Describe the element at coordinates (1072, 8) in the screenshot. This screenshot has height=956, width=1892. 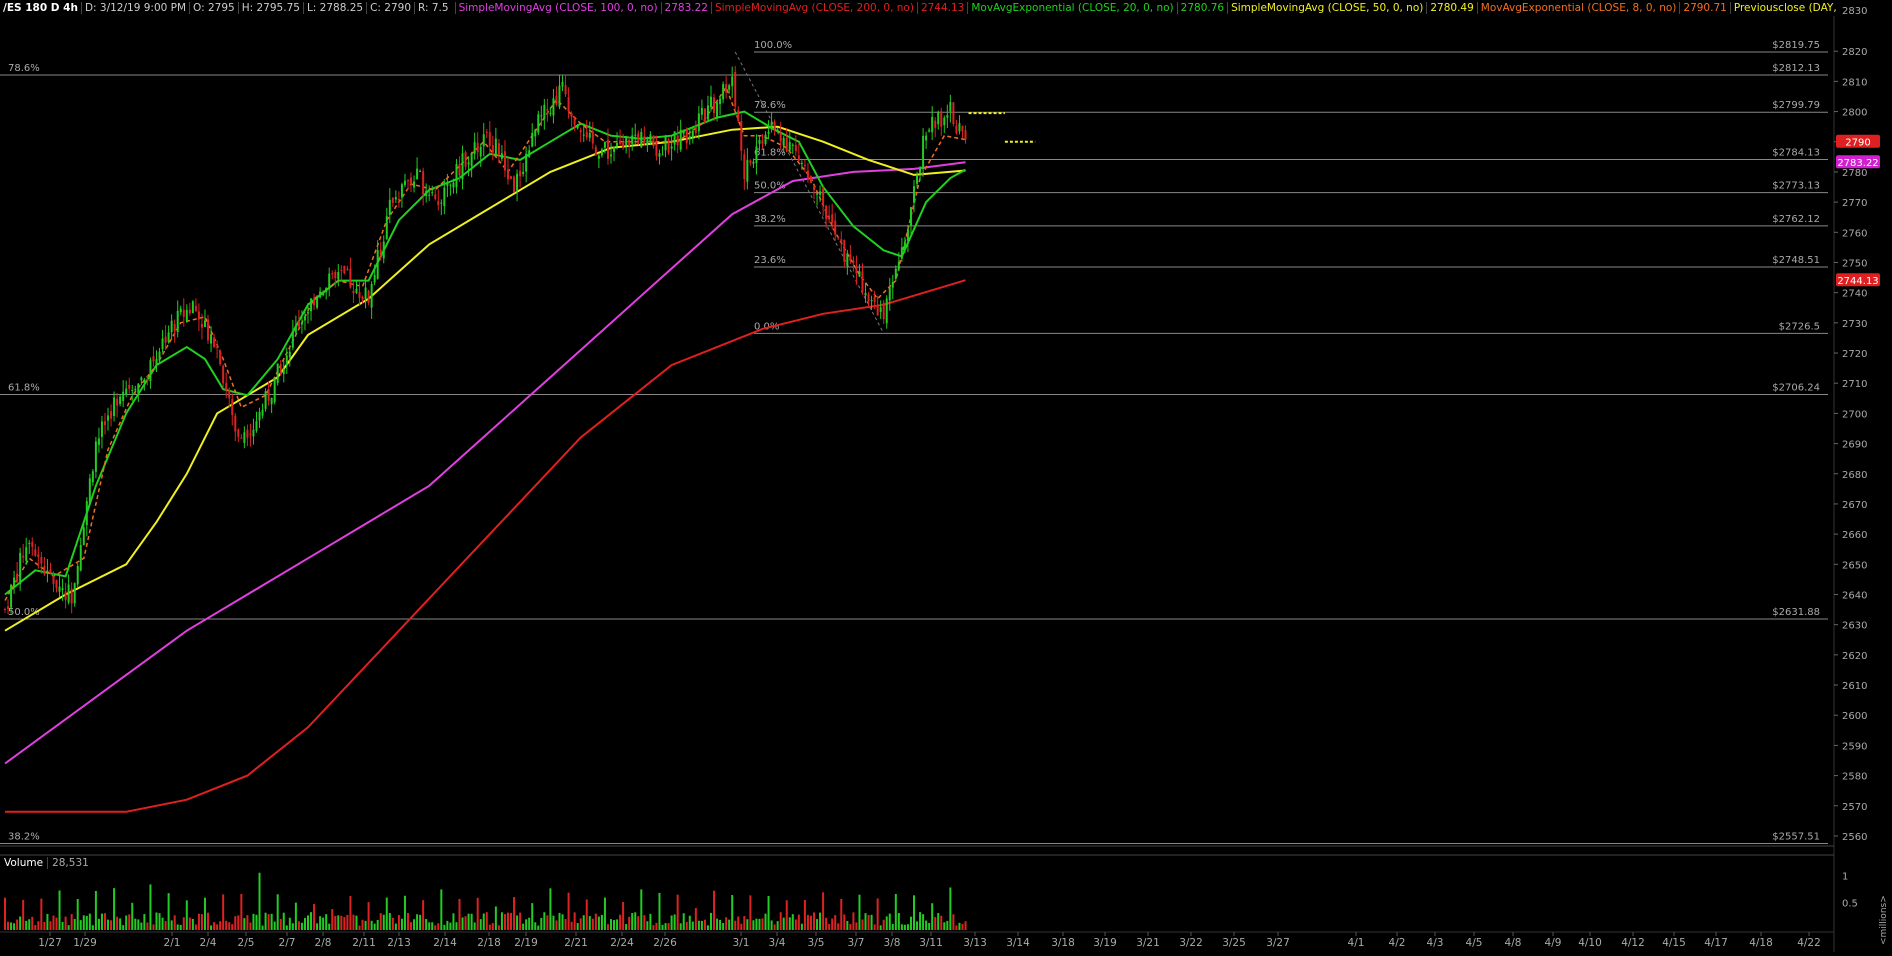
I see `study-label-2: MovAvgExponential (CLOSE, 20, 0, no)` at that location.